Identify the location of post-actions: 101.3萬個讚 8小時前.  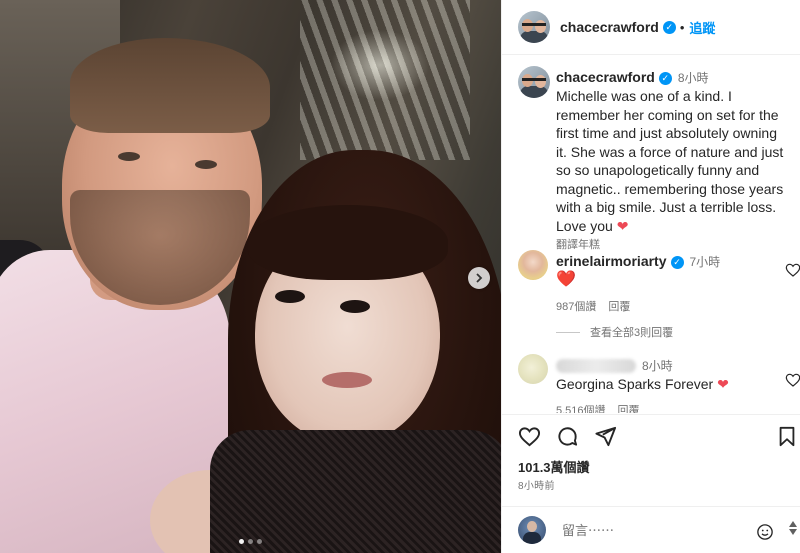
(651, 454).